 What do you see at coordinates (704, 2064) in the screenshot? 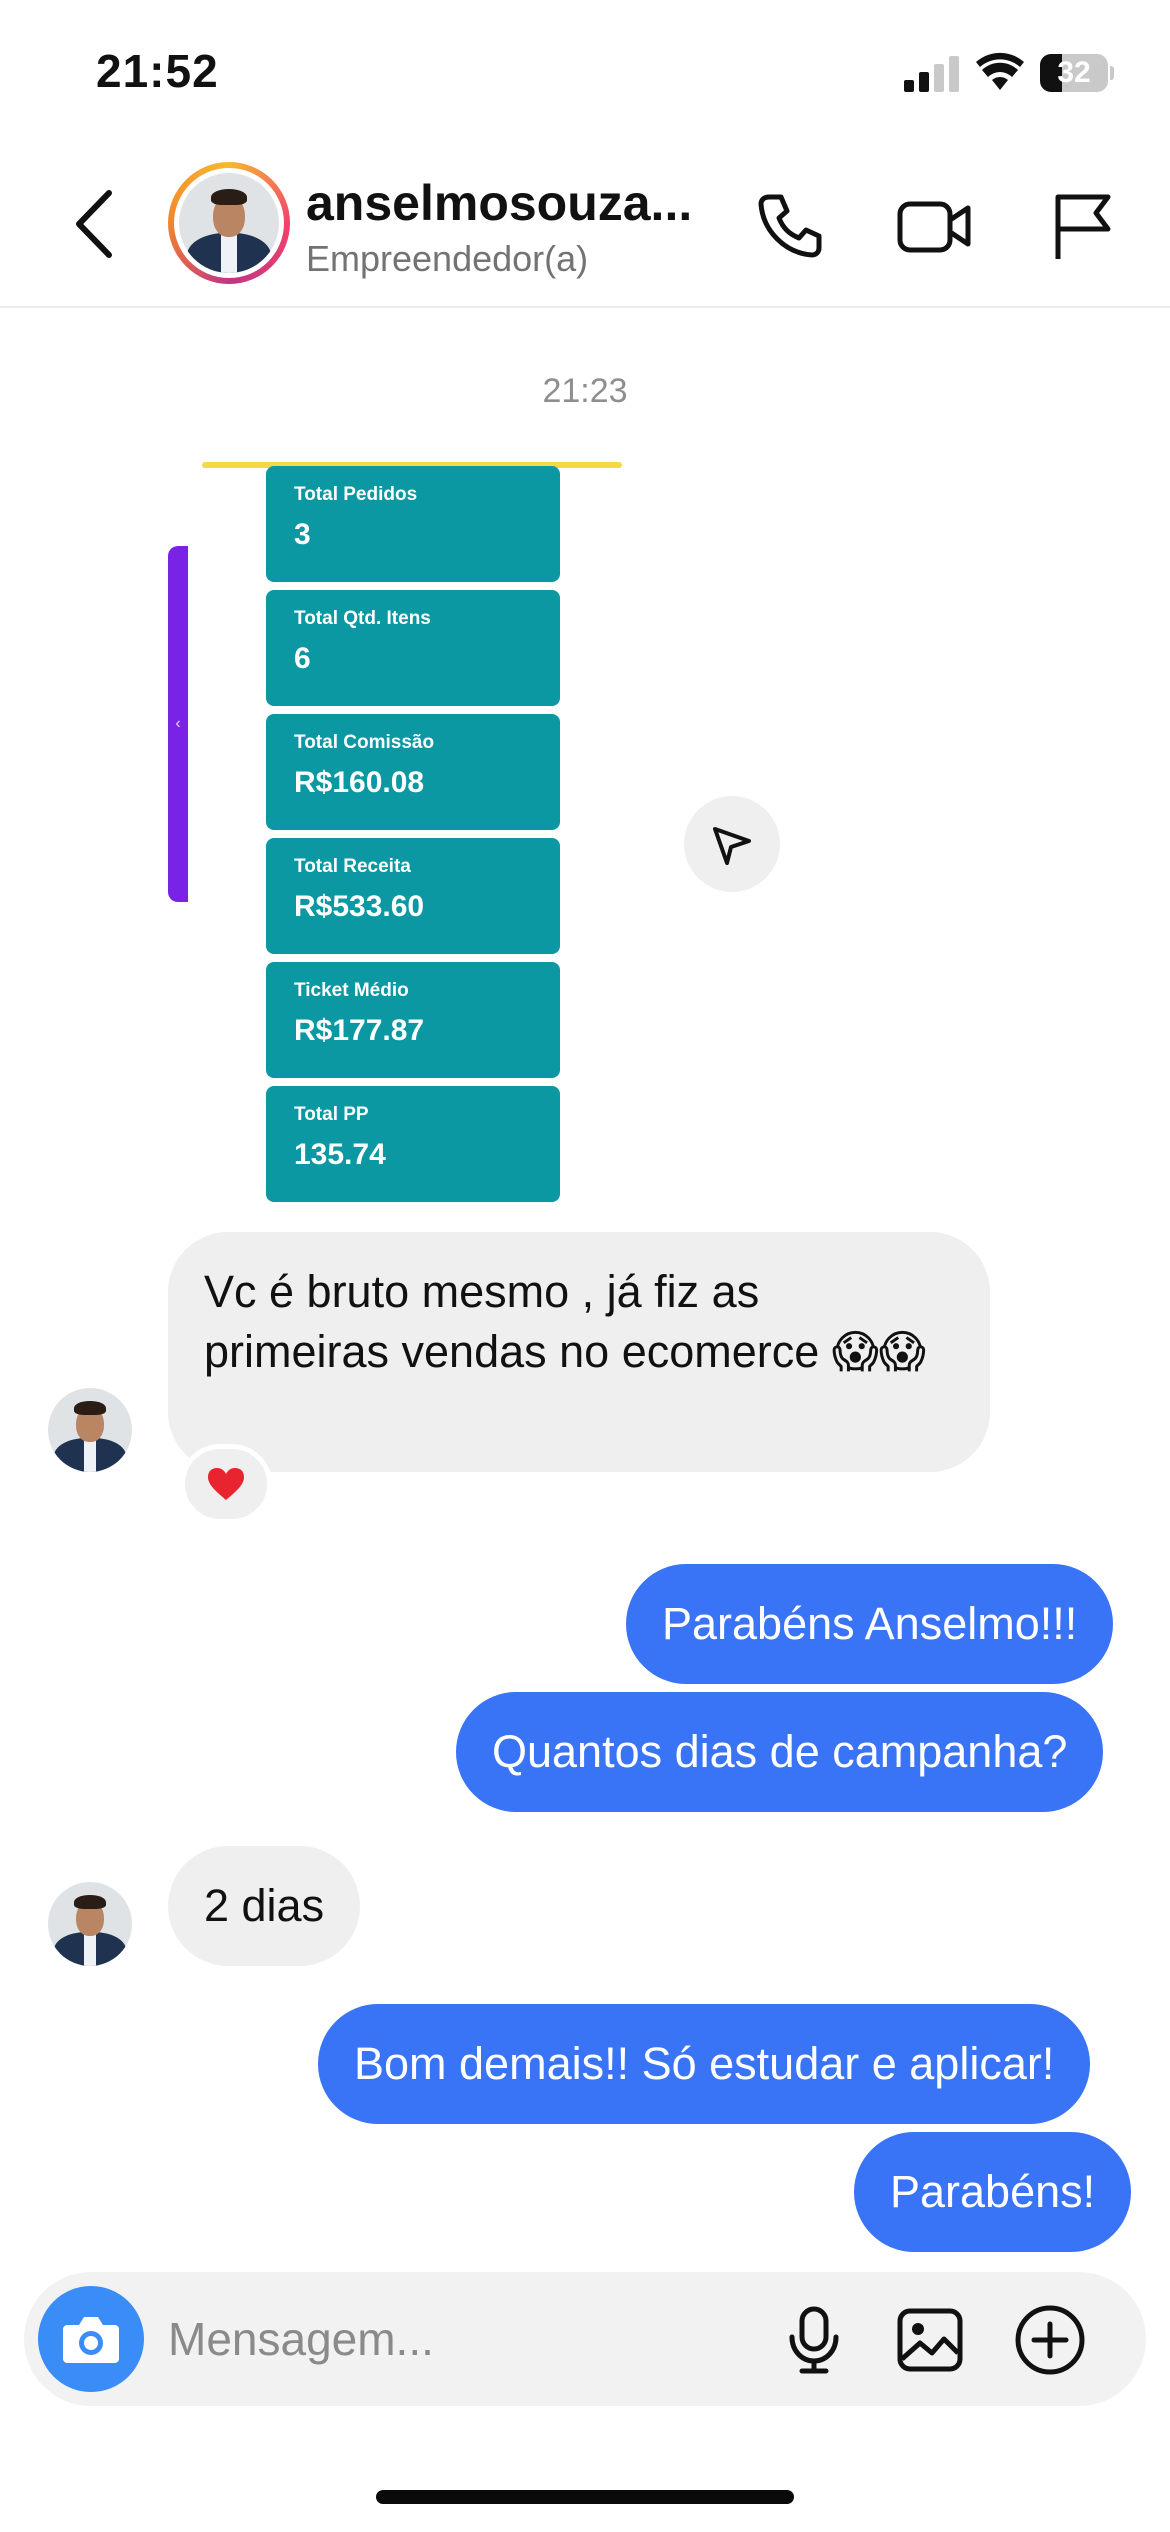
I see `outgoing-message-bubble: Bom demais!! Só estudar e aplicar!` at bounding box center [704, 2064].